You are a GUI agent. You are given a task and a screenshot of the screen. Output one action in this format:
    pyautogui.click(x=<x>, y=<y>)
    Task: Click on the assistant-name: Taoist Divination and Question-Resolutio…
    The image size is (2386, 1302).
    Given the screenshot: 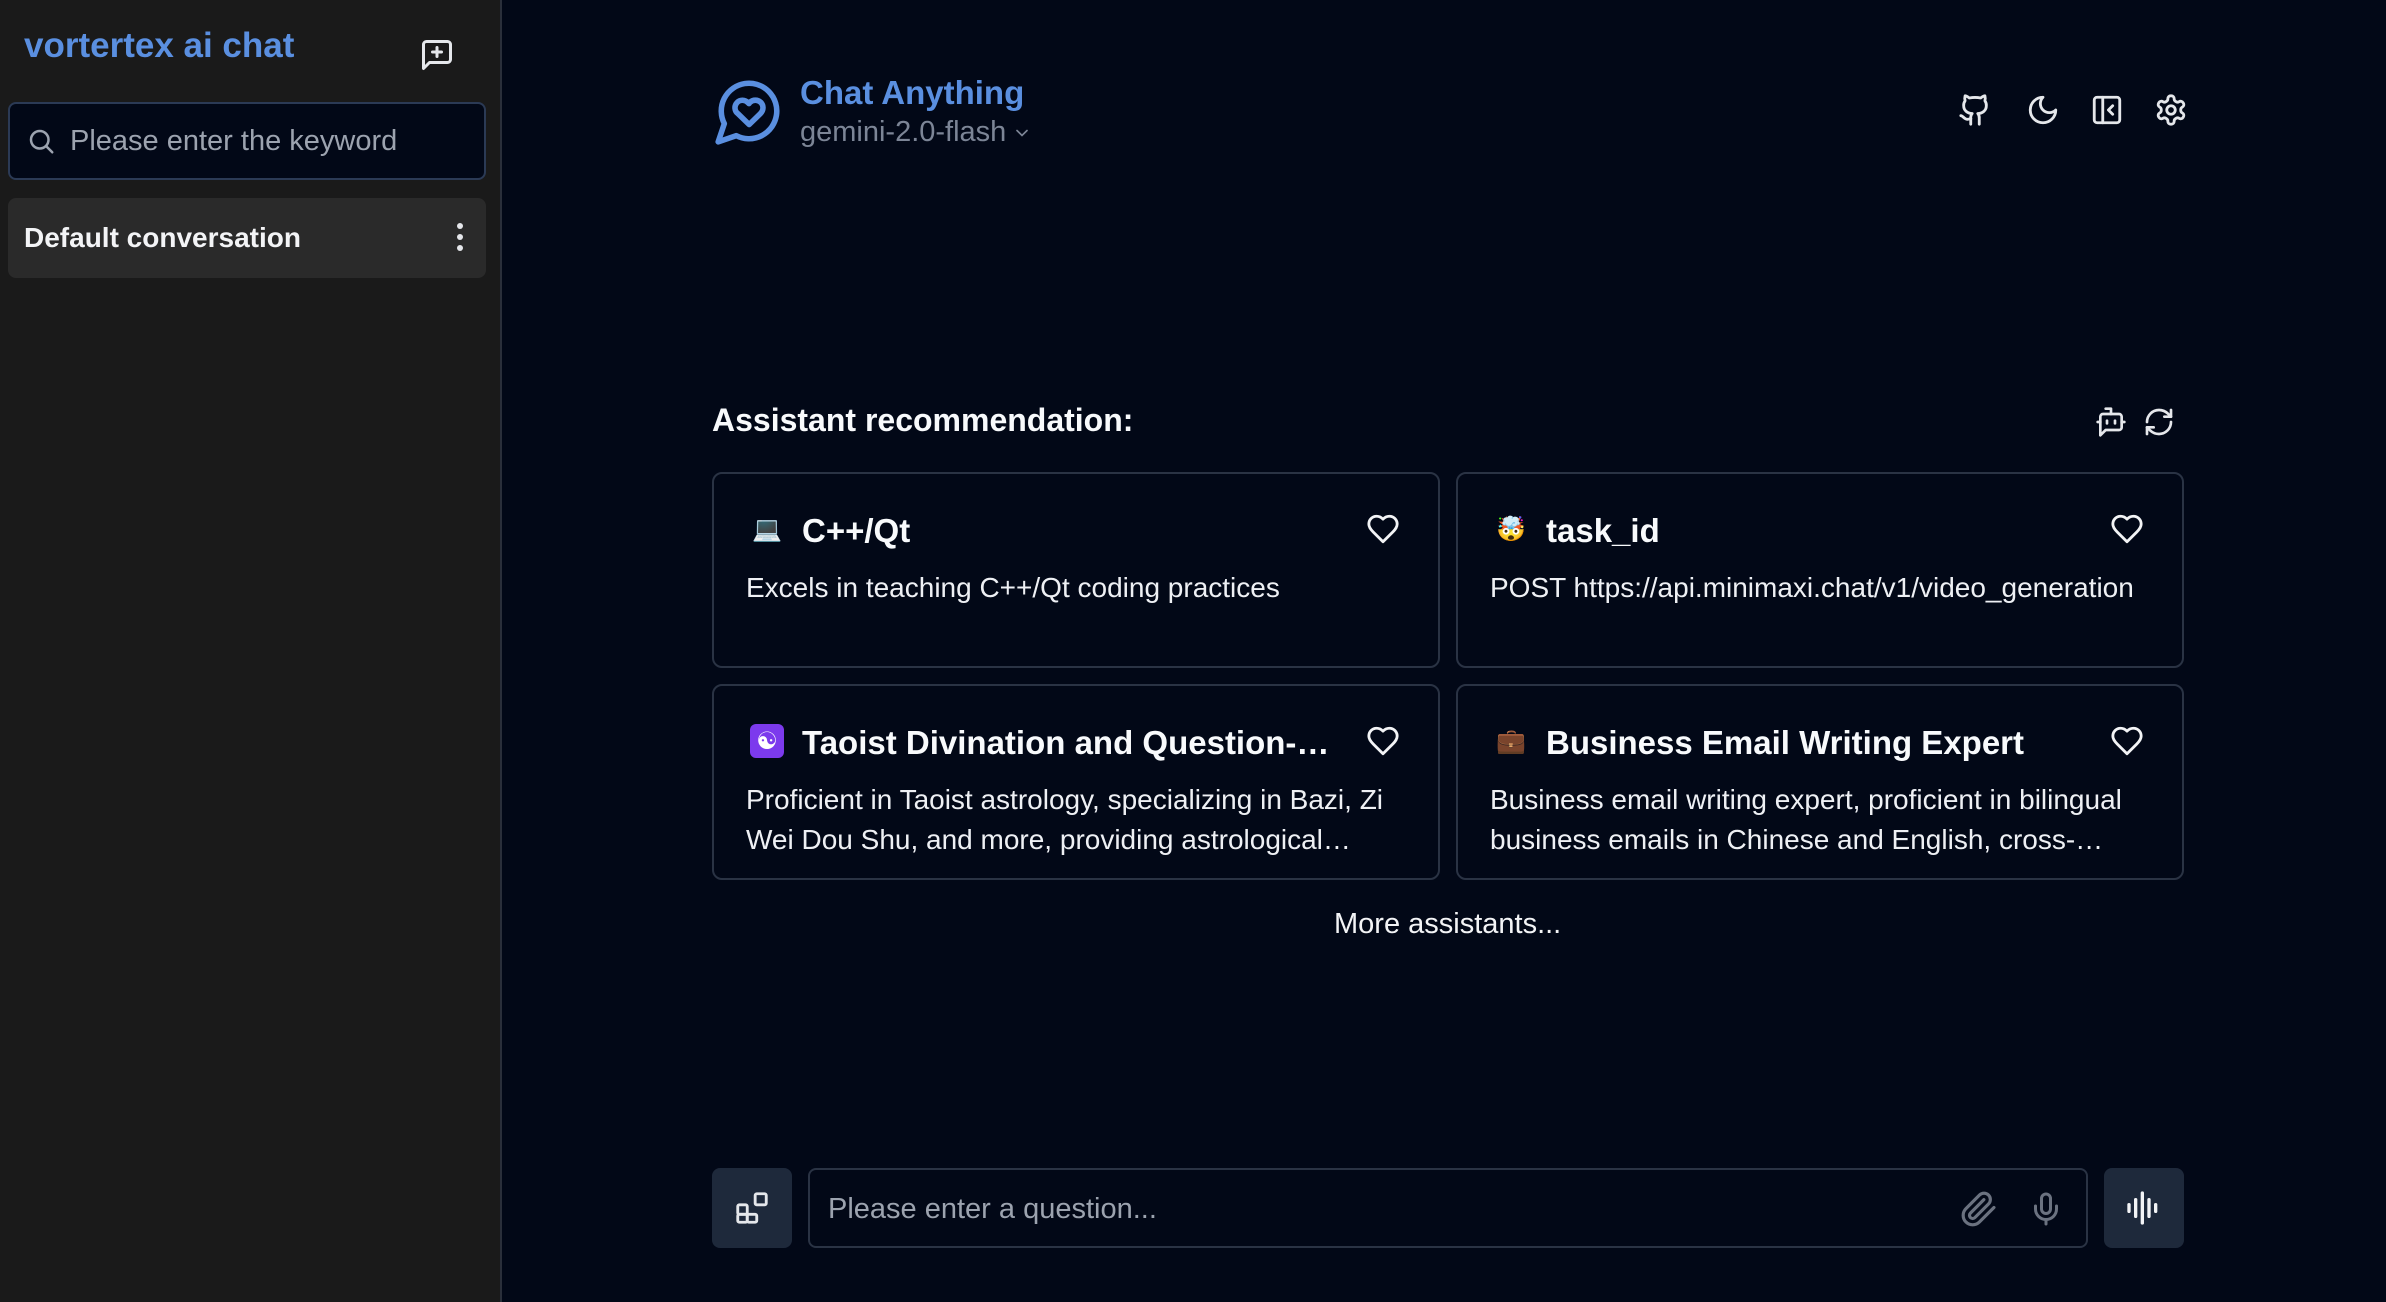 What is the action you would take?
    pyautogui.click(x=1072, y=742)
    